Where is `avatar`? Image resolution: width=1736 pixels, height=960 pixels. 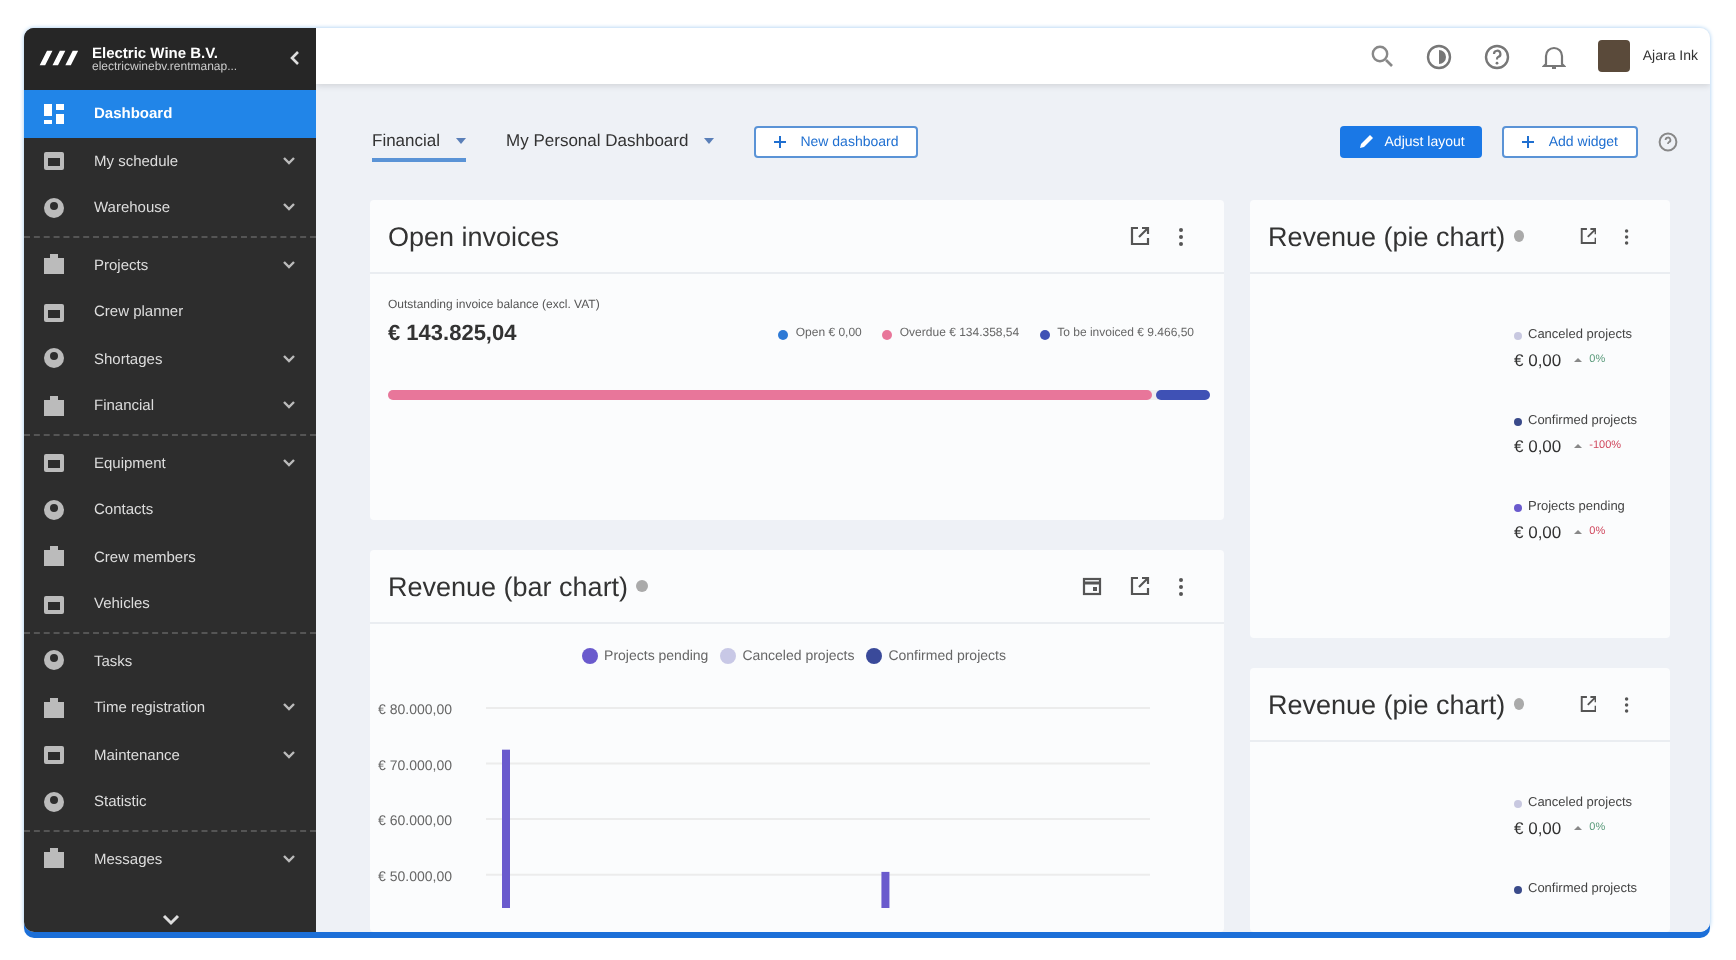 avatar is located at coordinates (1614, 56).